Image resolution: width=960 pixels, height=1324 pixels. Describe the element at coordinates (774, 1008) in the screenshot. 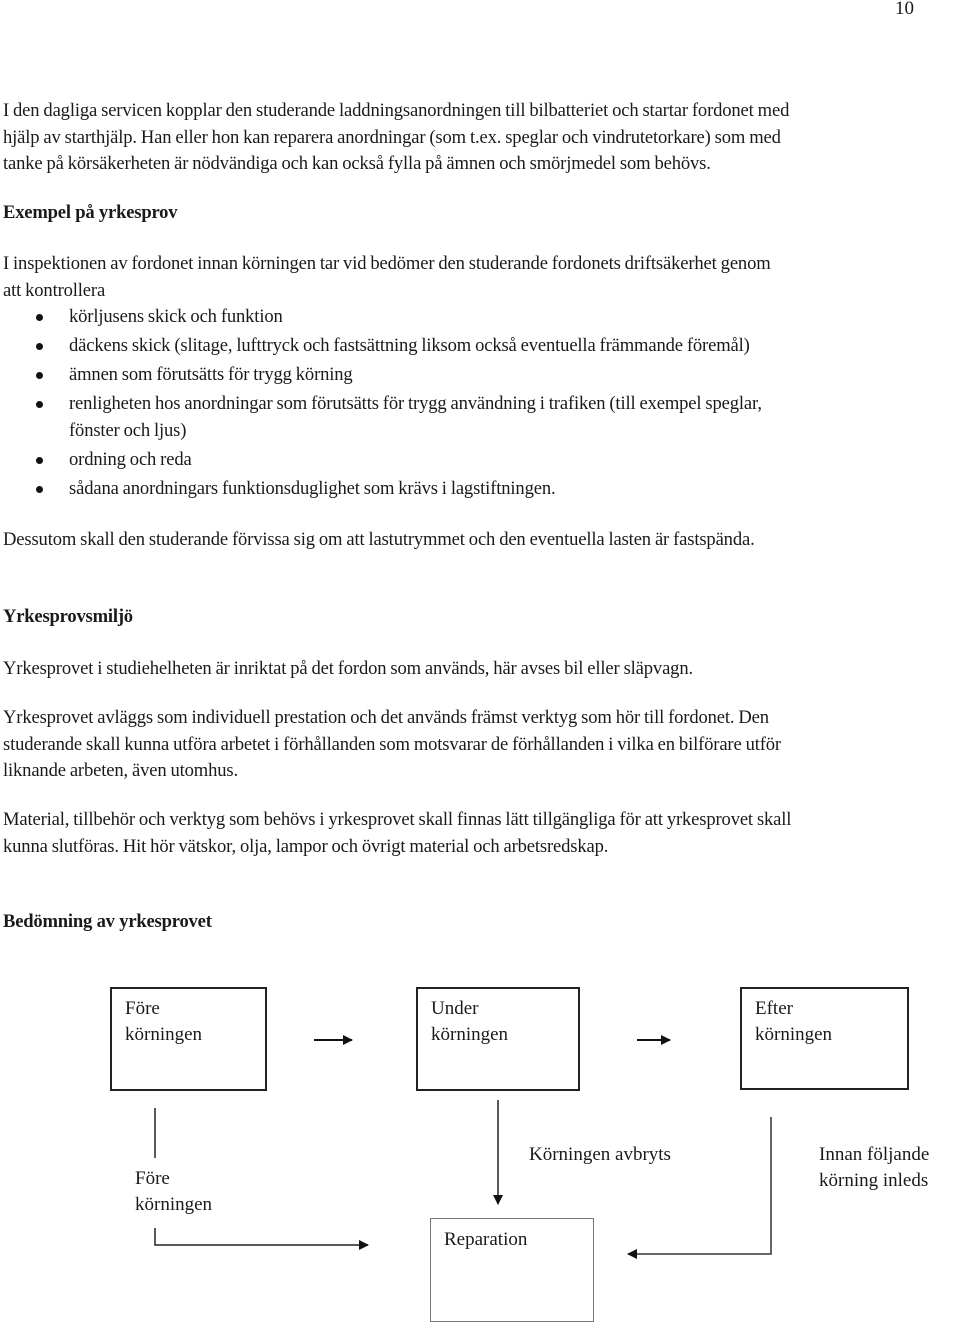

I see `box-label: Efter` at that location.